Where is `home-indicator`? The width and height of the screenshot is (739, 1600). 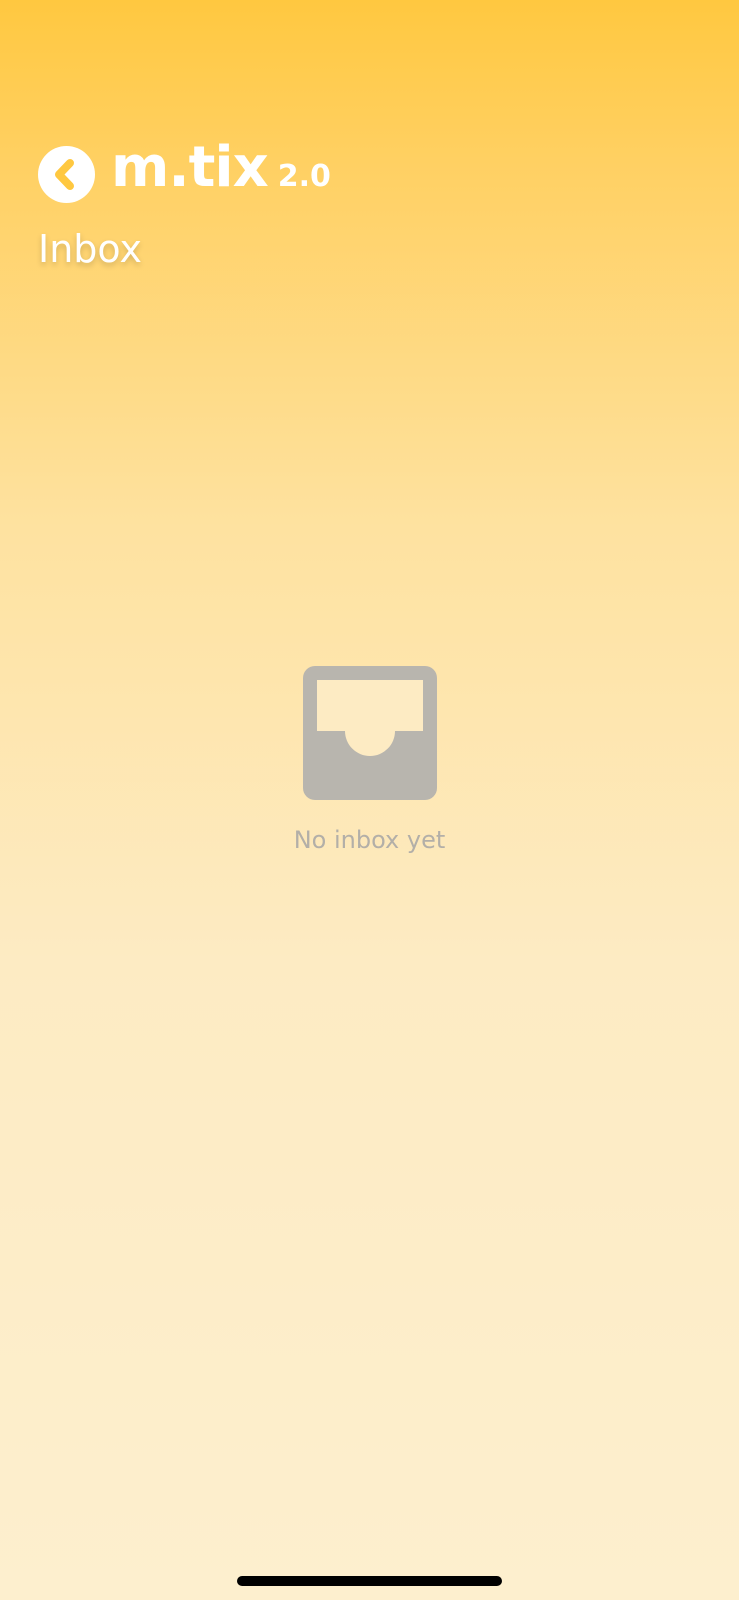
home-indicator is located at coordinates (369, 1581).